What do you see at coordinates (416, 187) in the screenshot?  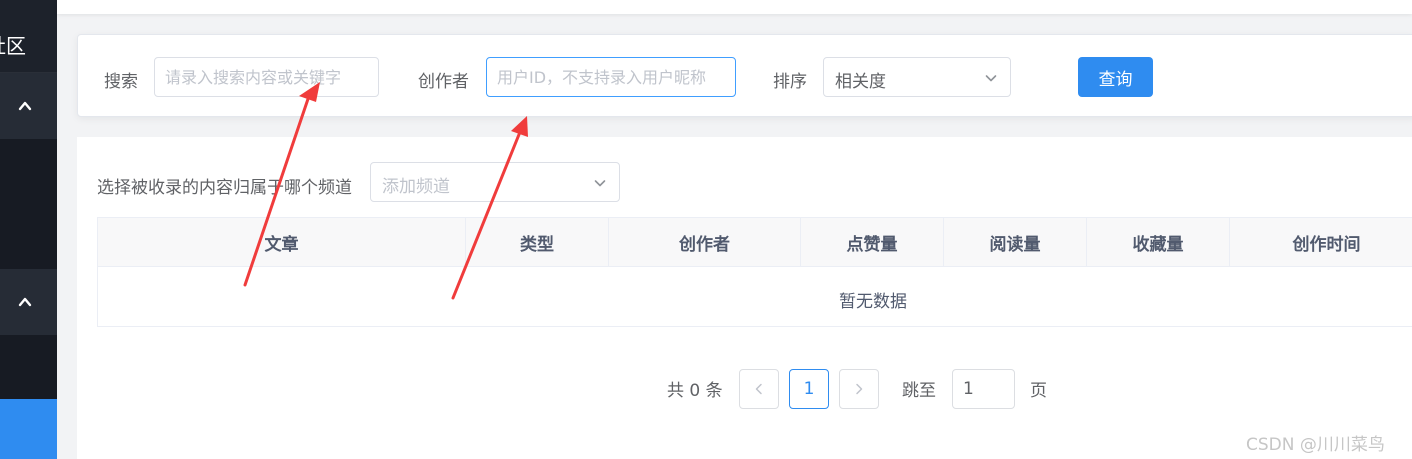 I see `channel-select-placeholder: 添加频道` at bounding box center [416, 187].